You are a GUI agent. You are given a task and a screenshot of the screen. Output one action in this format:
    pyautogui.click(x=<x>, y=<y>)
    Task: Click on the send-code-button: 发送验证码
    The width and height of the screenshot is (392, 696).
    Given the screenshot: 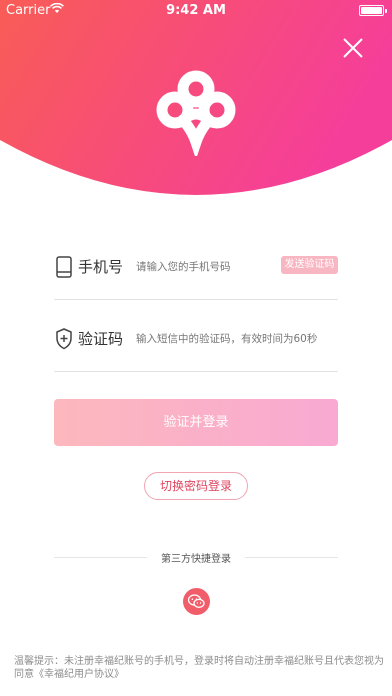 What is the action you would take?
    pyautogui.click(x=309, y=265)
    